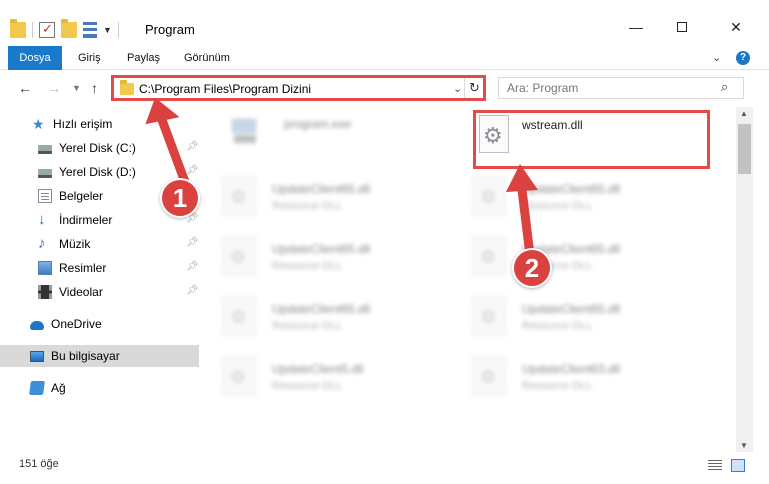  I want to click on exe-icon, so click(245, 130).